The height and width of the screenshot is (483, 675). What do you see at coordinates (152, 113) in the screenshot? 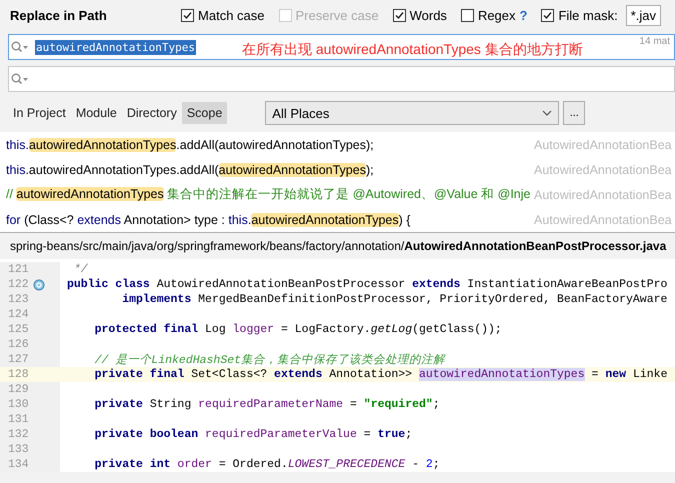
I see `scope-tab: Directory` at bounding box center [152, 113].